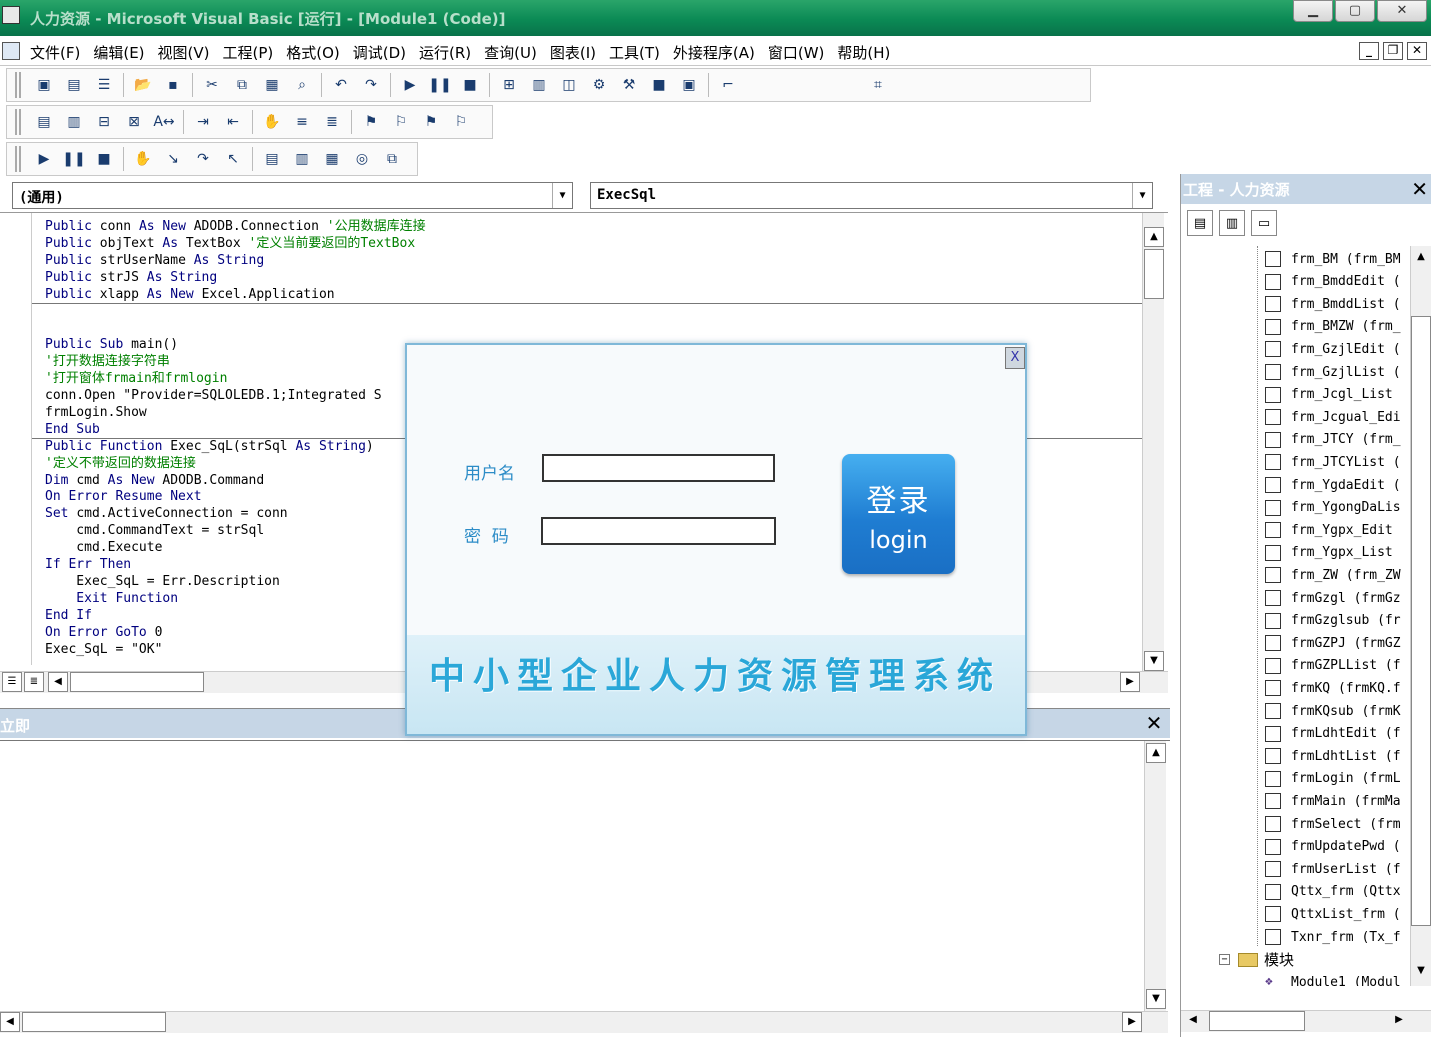 Image resolution: width=1431 pixels, height=1037 pixels. I want to click on bring-to-front-icon: ▤, so click(44, 122).